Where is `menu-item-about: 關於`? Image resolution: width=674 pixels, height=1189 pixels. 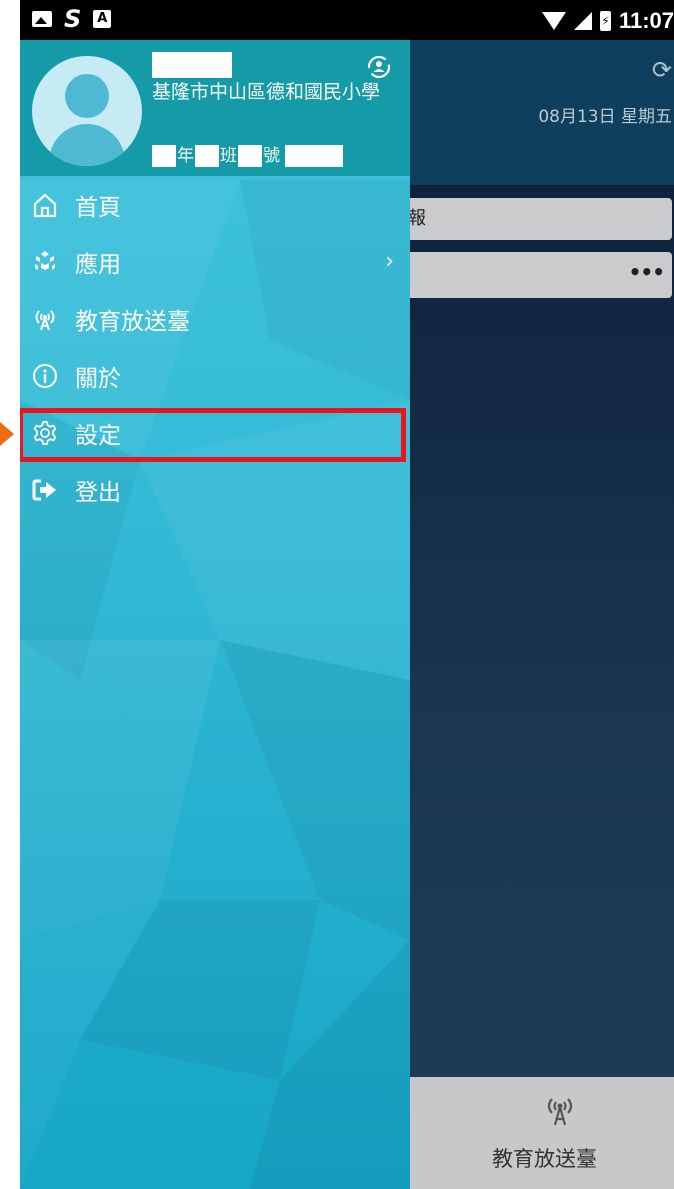 menu-item-about: 關於 is located at coordinates (215, 375).